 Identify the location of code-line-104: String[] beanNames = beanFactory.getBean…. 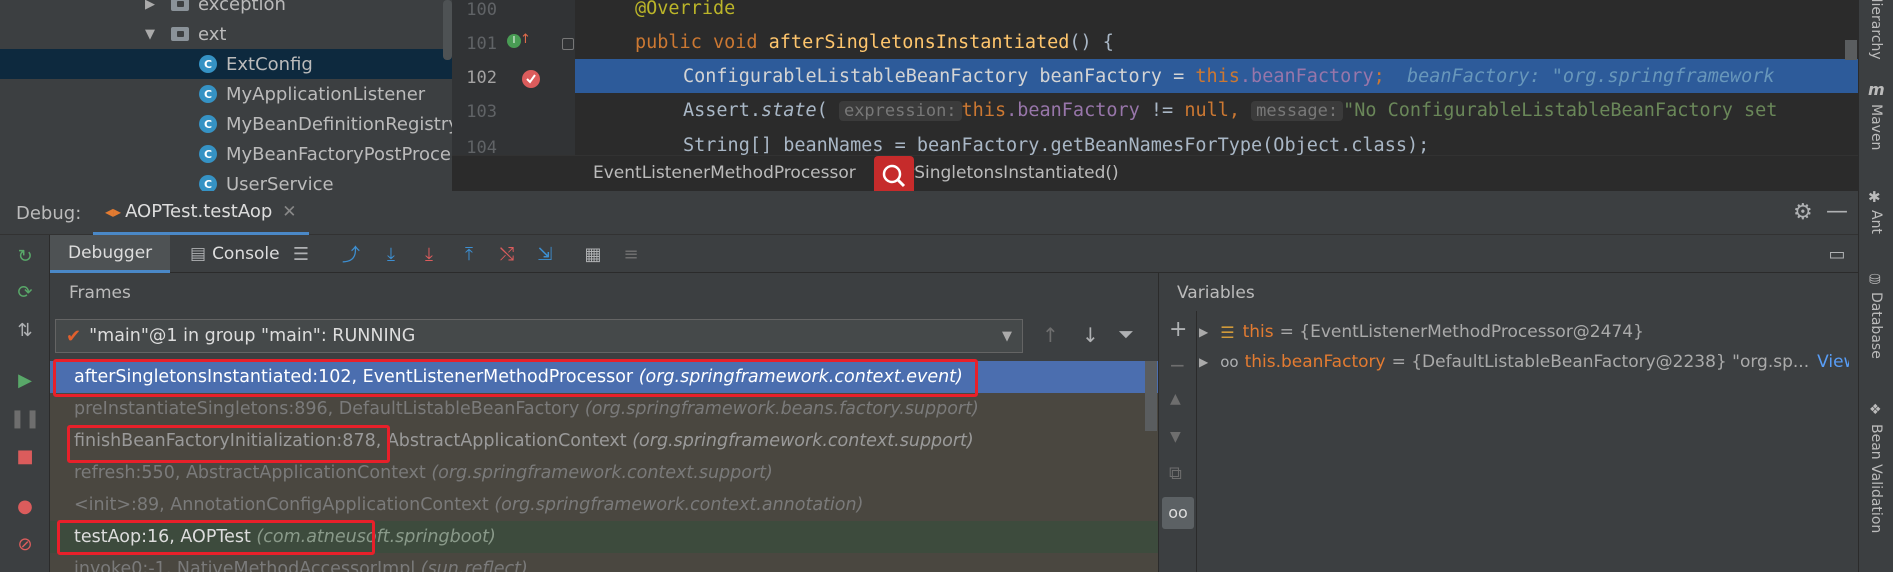
(1056, 145).